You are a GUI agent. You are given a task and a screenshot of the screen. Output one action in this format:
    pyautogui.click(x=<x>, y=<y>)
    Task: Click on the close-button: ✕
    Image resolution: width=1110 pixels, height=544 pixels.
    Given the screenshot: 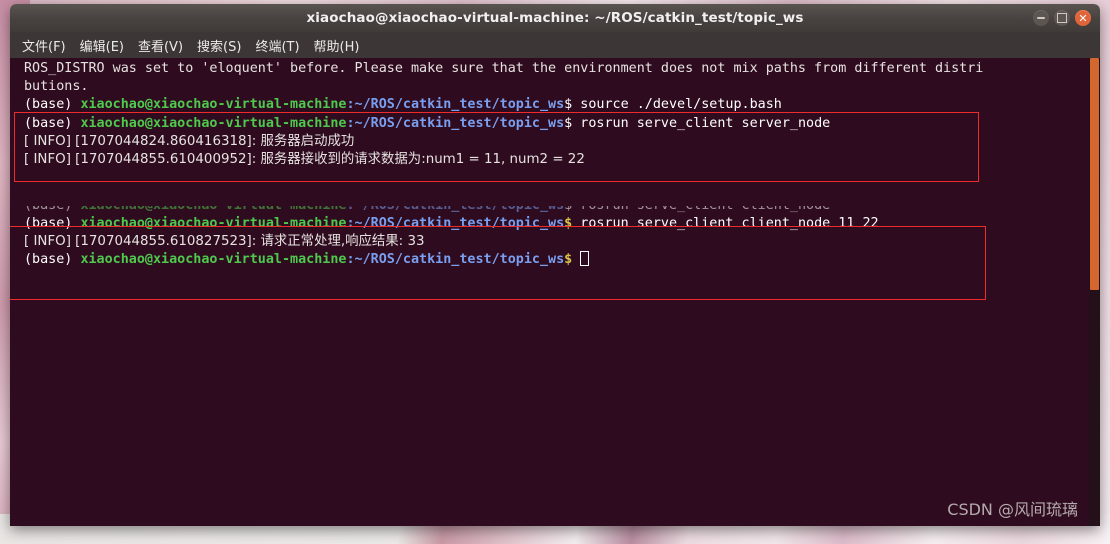 What is the action you would take?
    pyautogui.click(x=1083, y=18)
    